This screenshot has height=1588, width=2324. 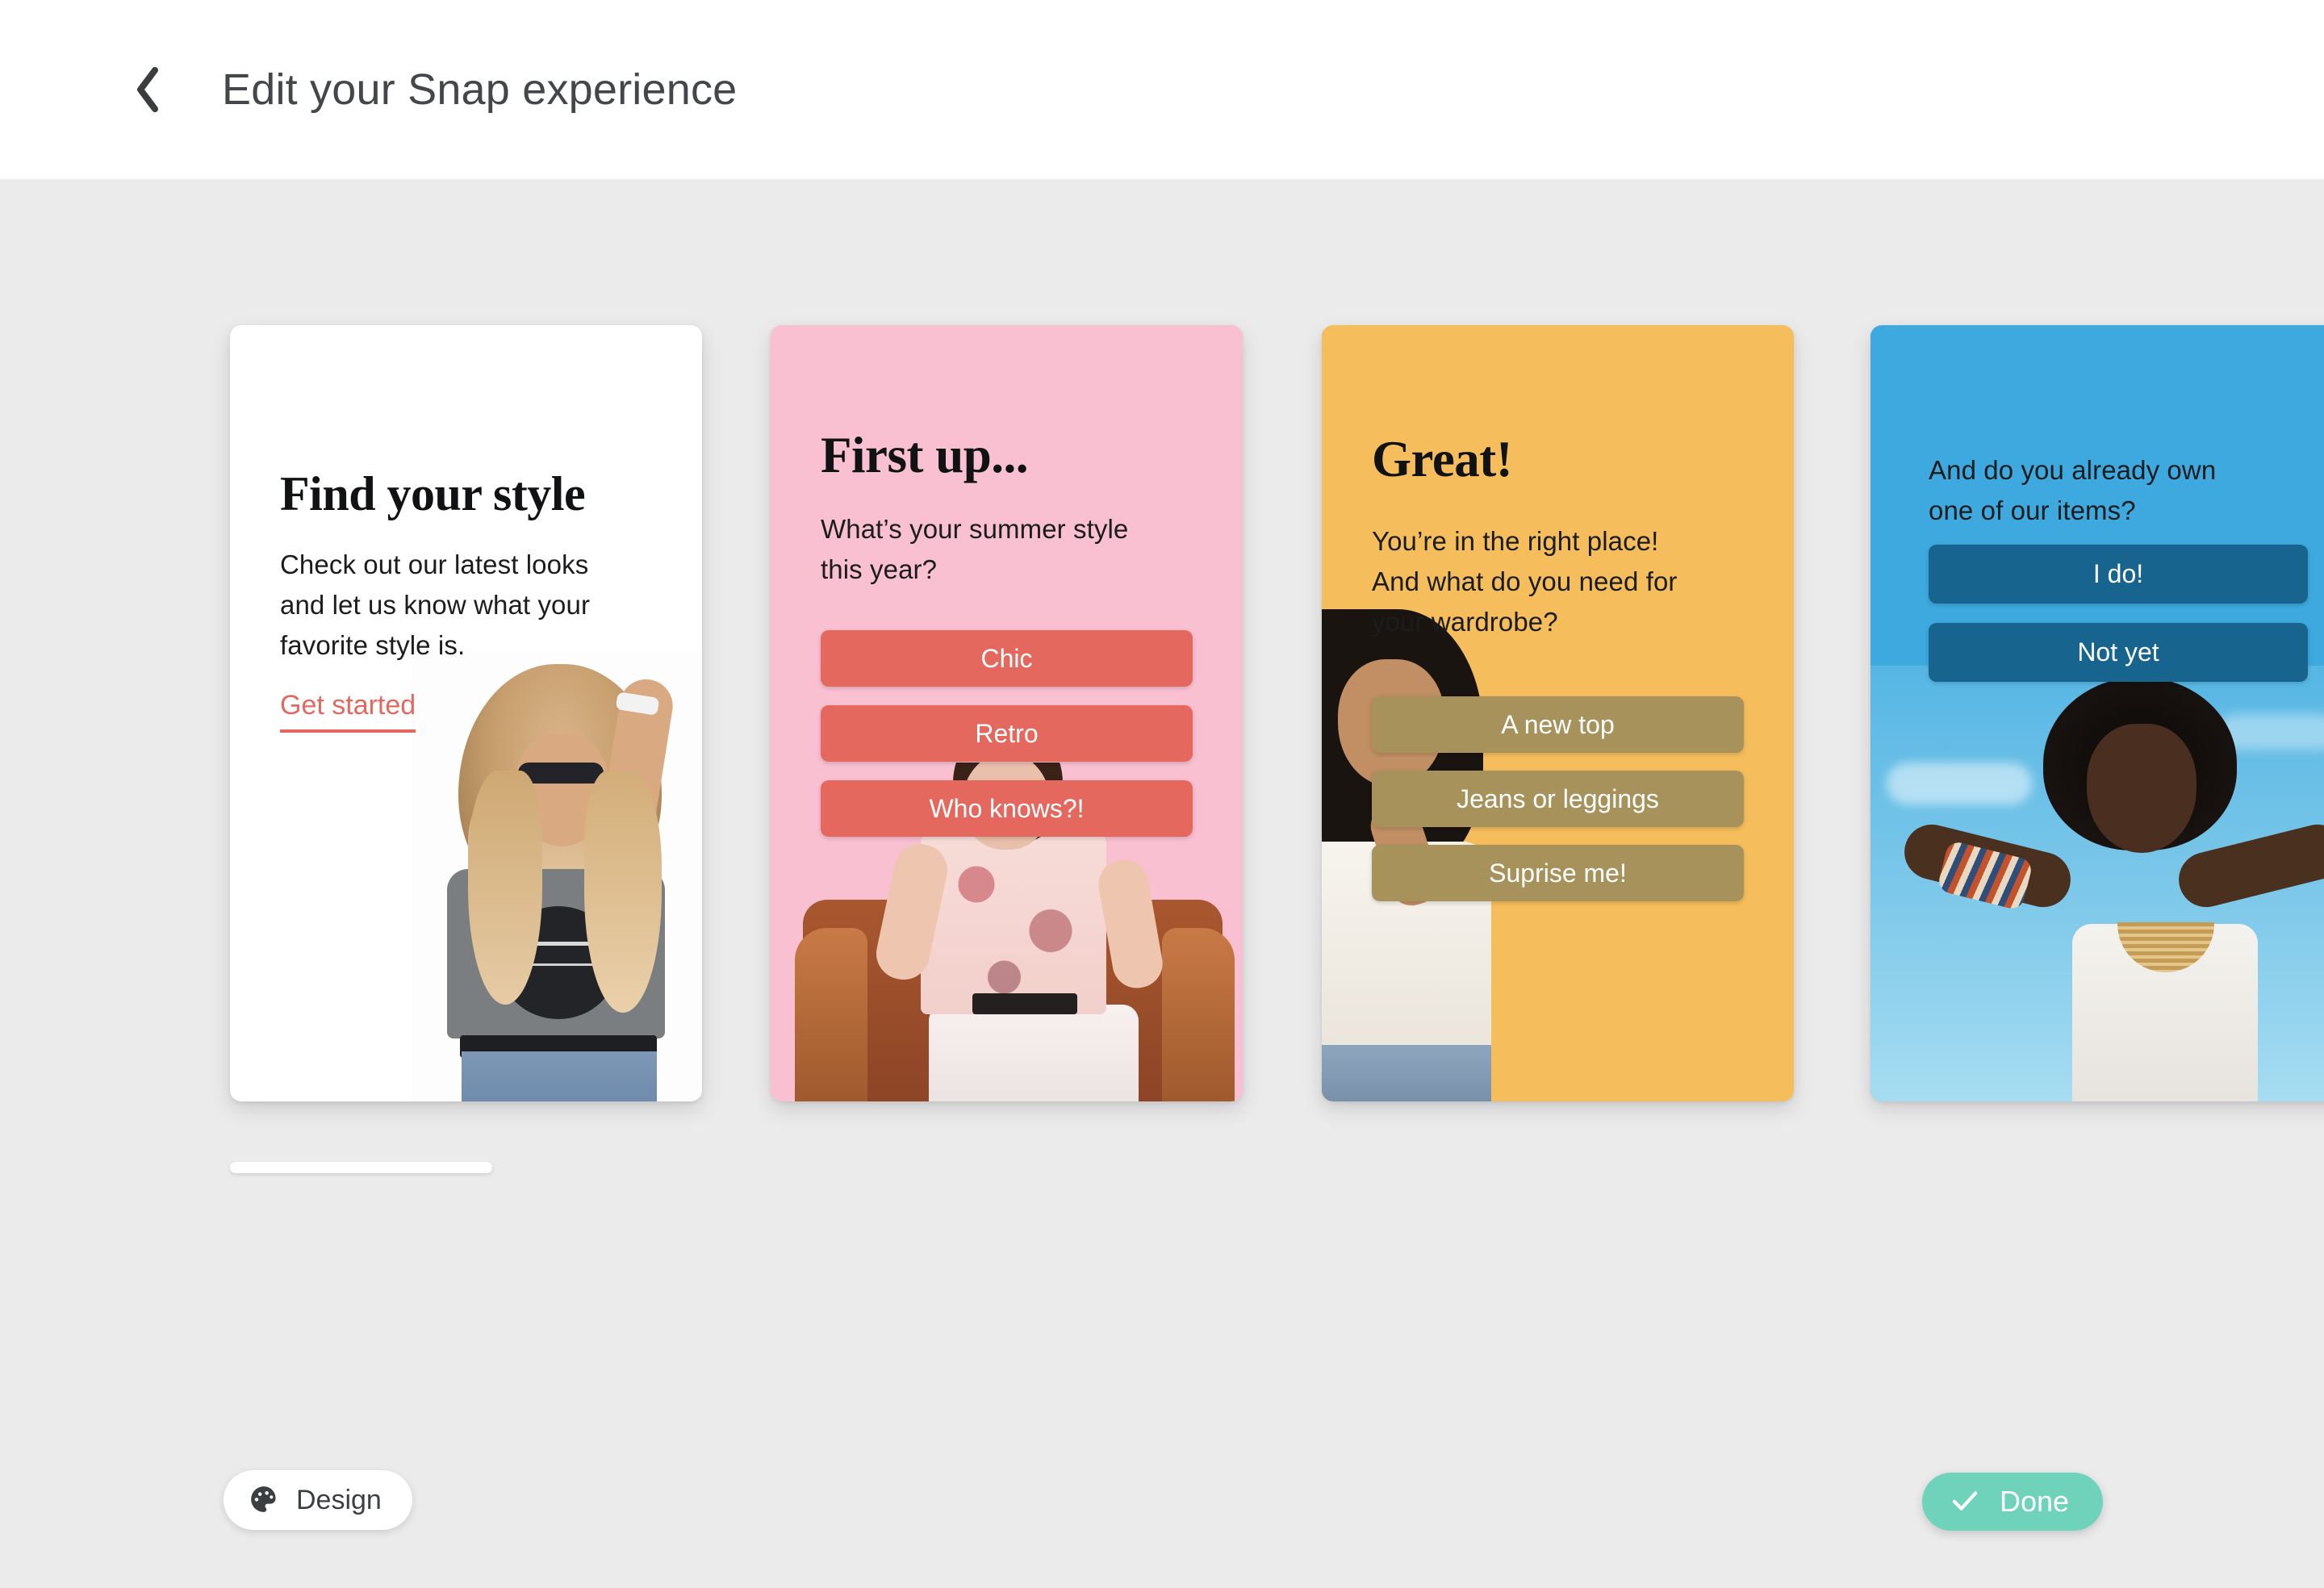 I want to click on choice-button-i-do: I do!, so click(x=2118, y=574).